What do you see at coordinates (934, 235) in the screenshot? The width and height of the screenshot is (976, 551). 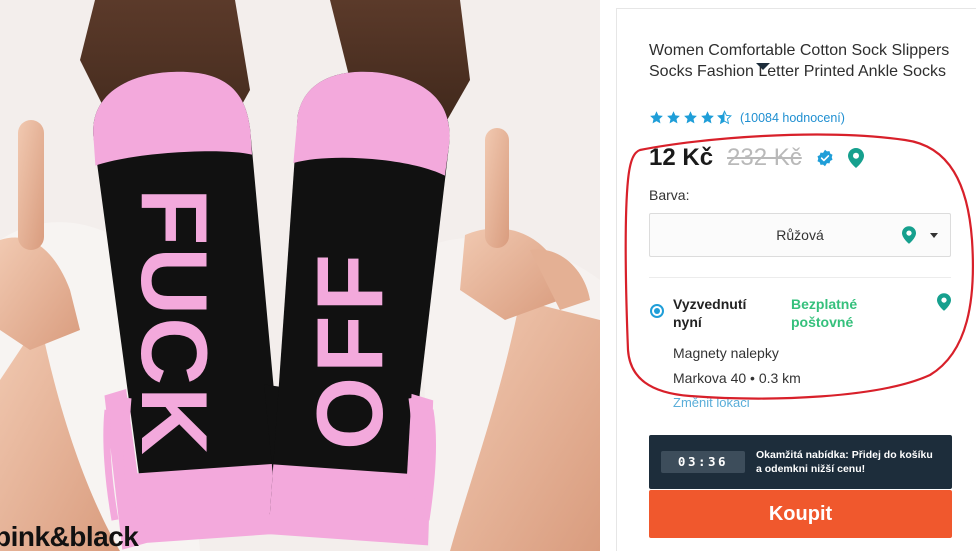 I see `chevron-down-icon` at bounding box center [934, 235].